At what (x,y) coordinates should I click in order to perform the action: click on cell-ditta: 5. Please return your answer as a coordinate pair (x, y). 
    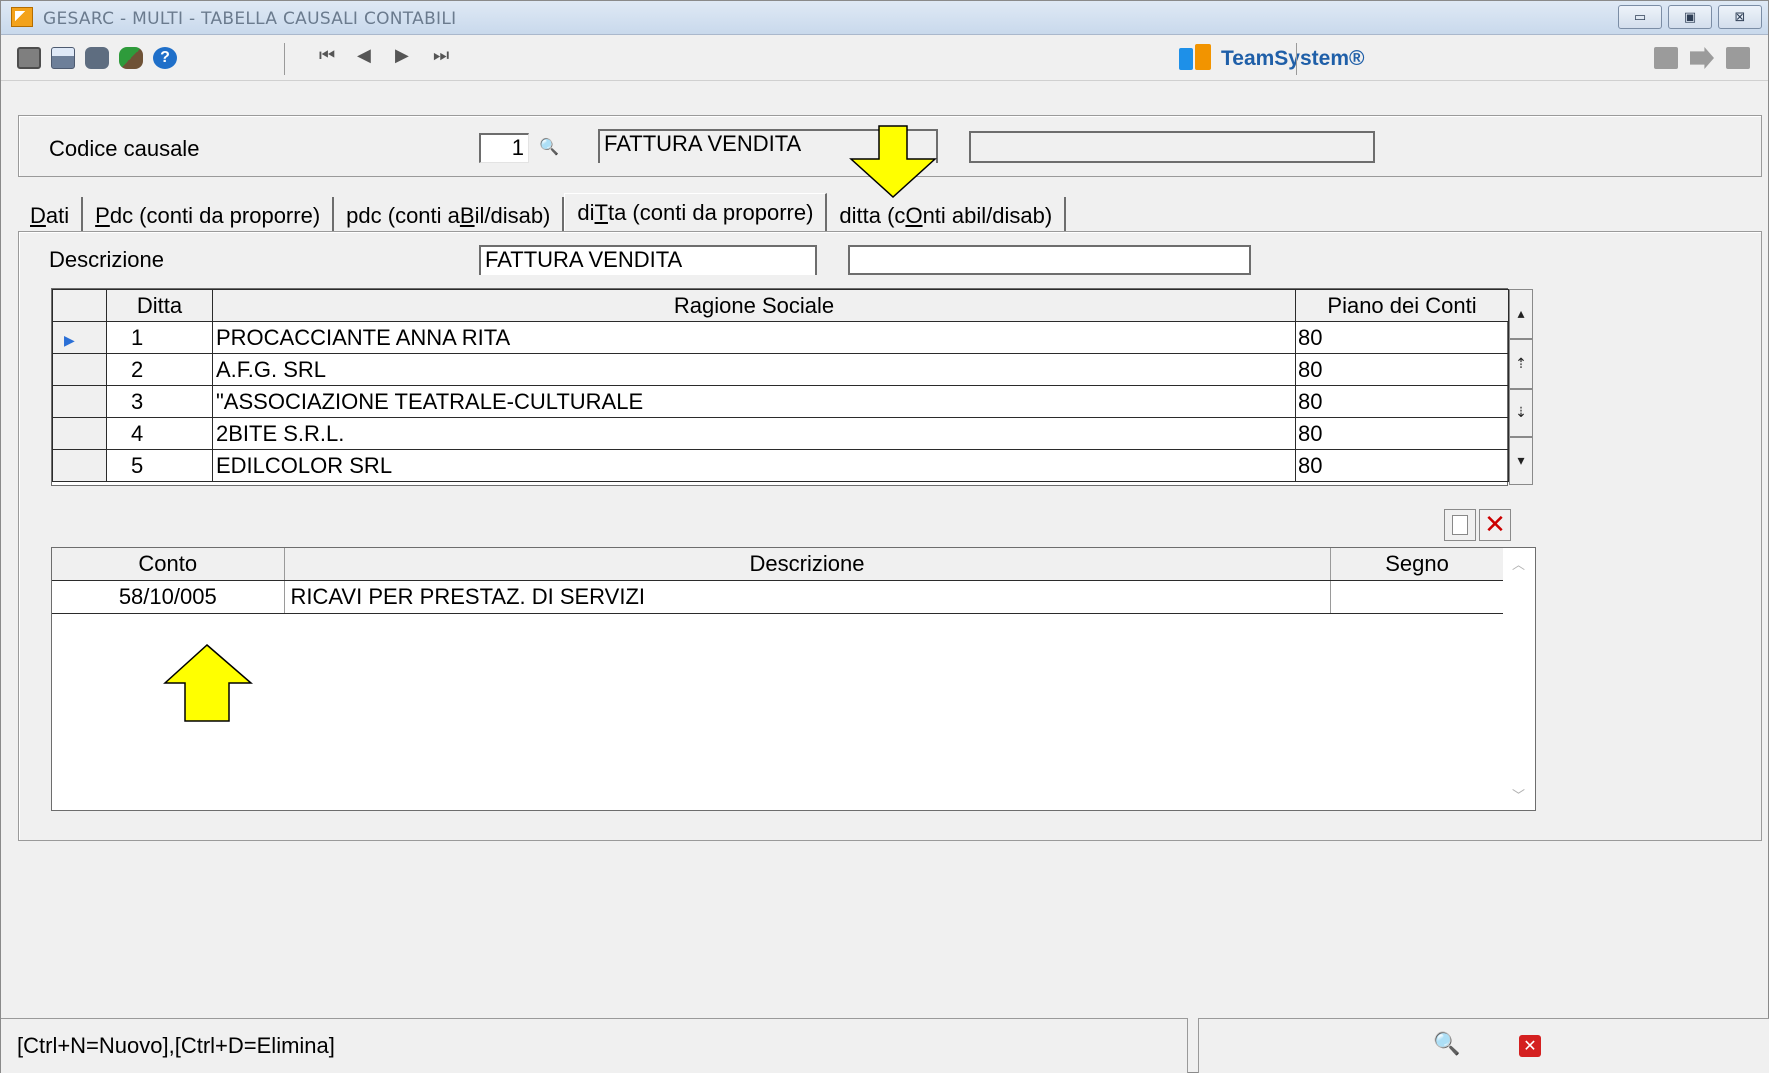
    Looking at the image, I should click on (159, 465).